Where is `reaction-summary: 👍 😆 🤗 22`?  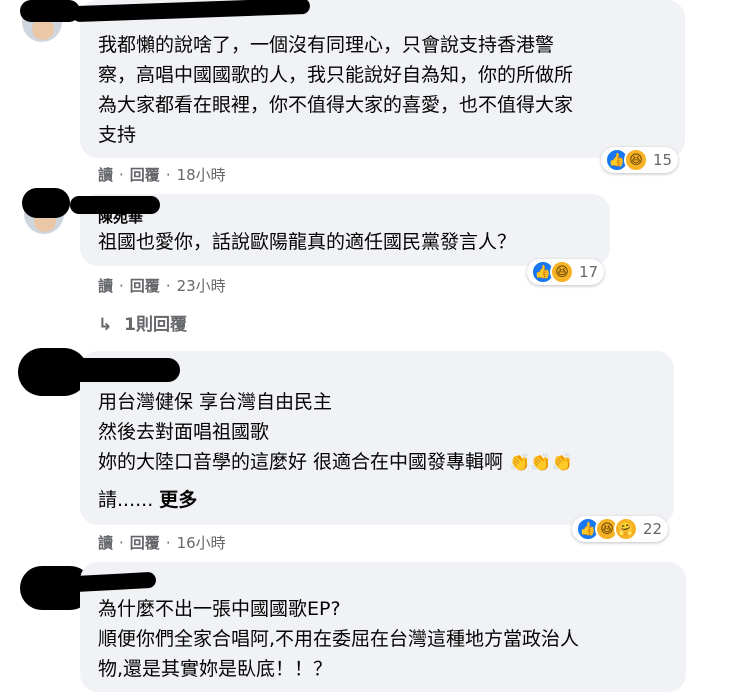 reaction-summary: 👍 😆 🤗 22 is located at coordinates (620, 529).